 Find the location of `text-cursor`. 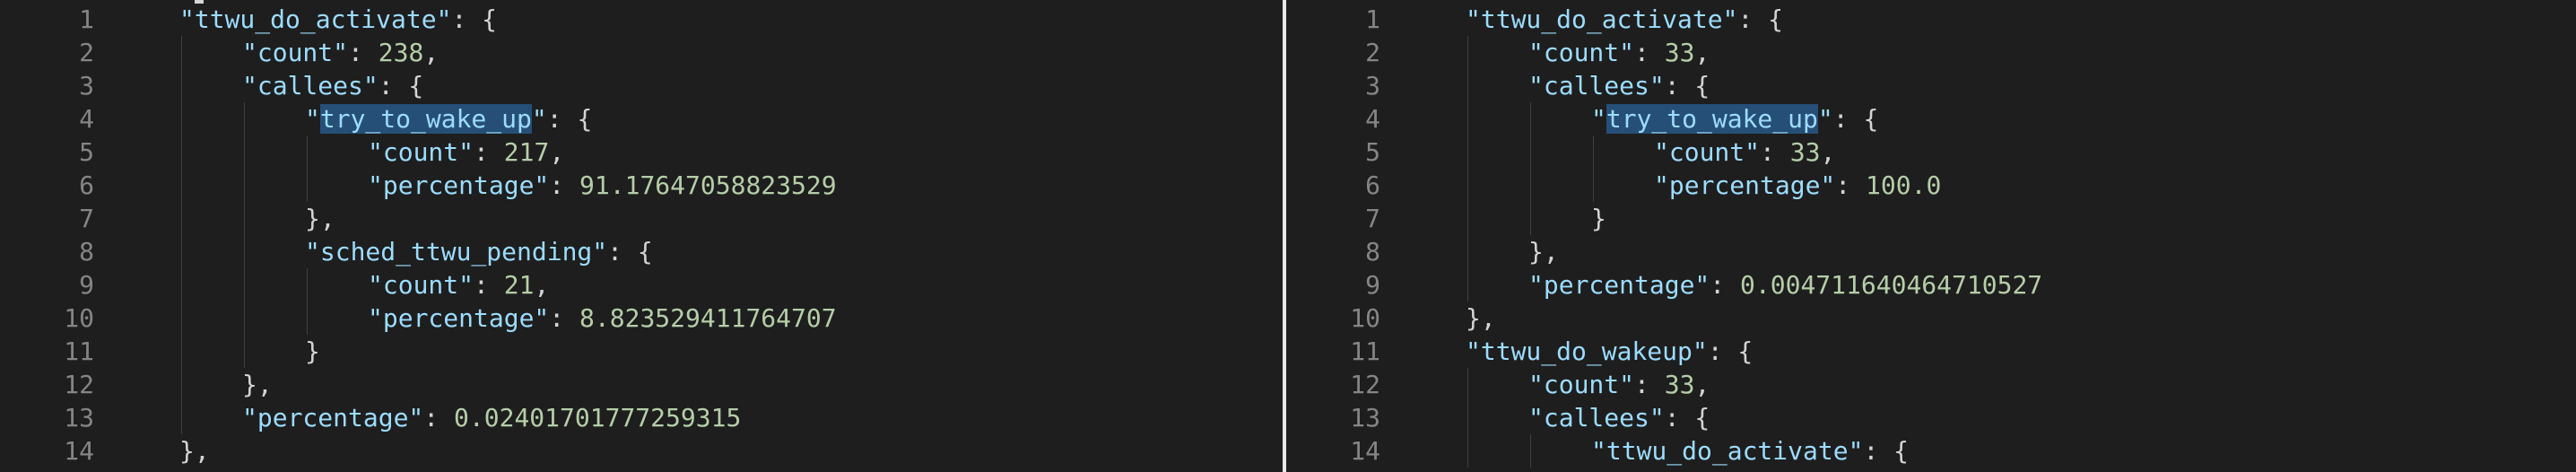

text-cursor is located at coordinates (199, 2).